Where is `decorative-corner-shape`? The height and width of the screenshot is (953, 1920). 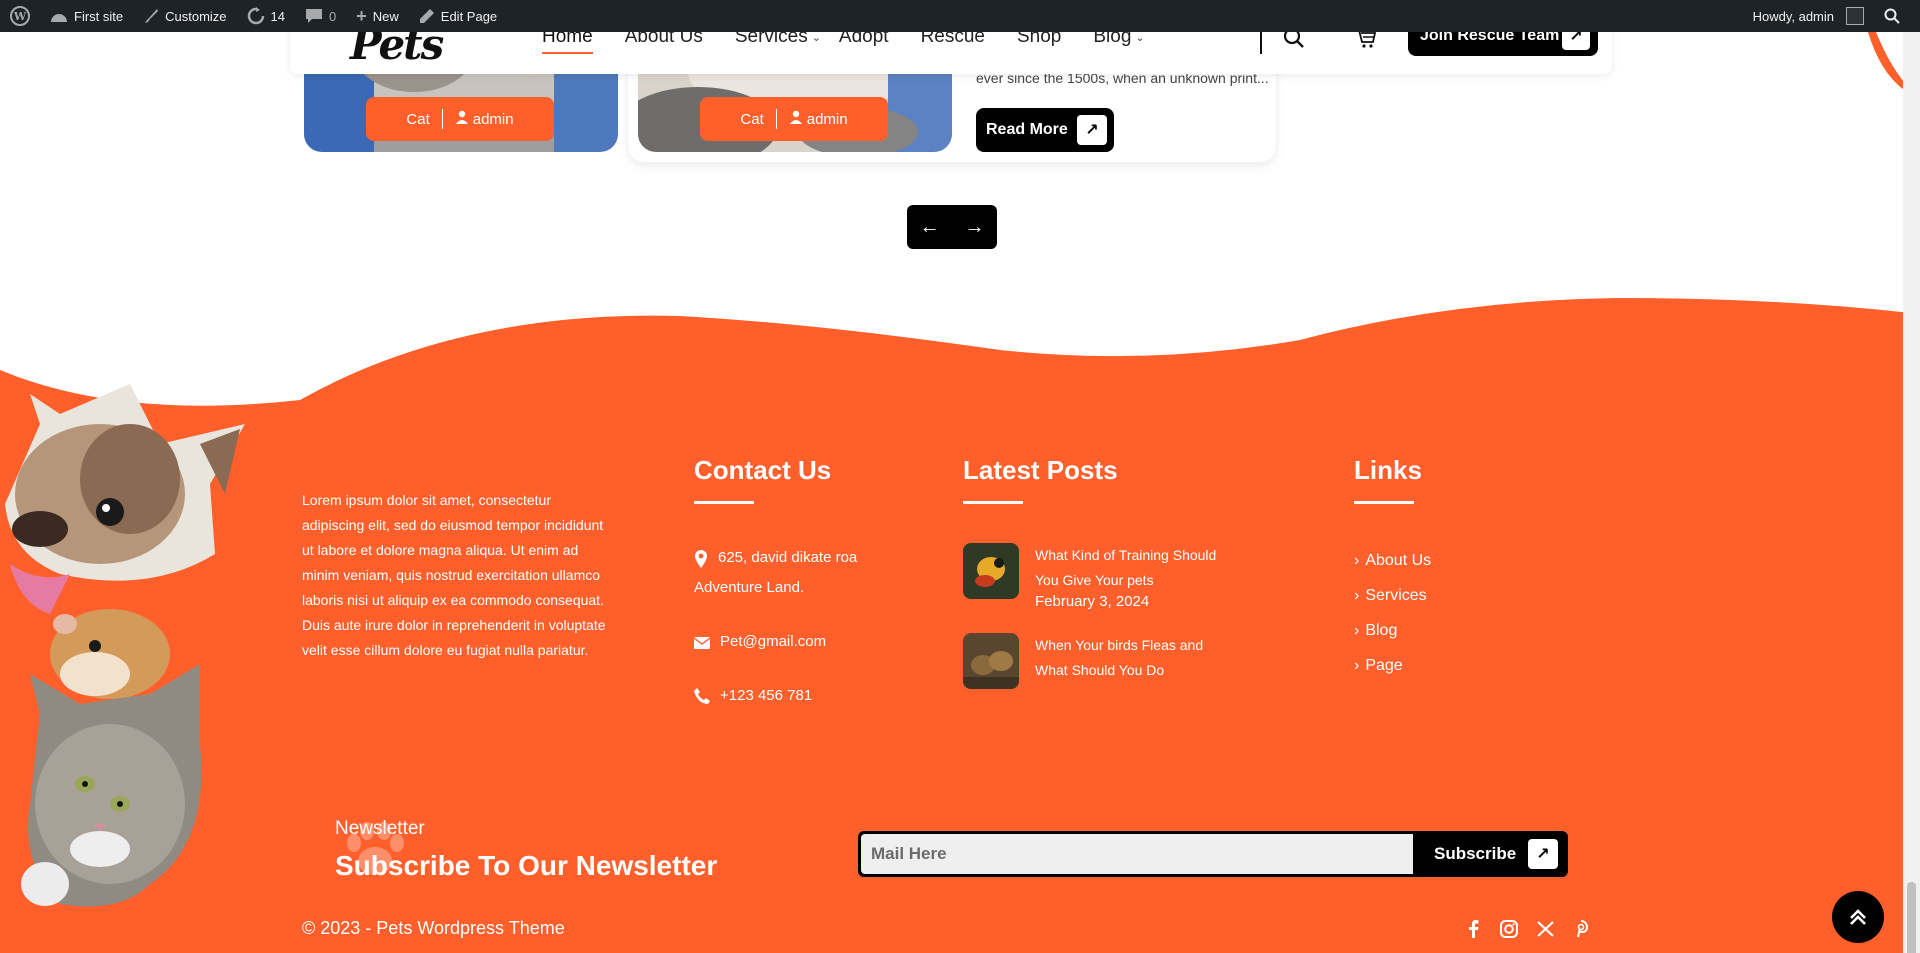 decorative-corner-shape is located at coordinates (1886, 61).